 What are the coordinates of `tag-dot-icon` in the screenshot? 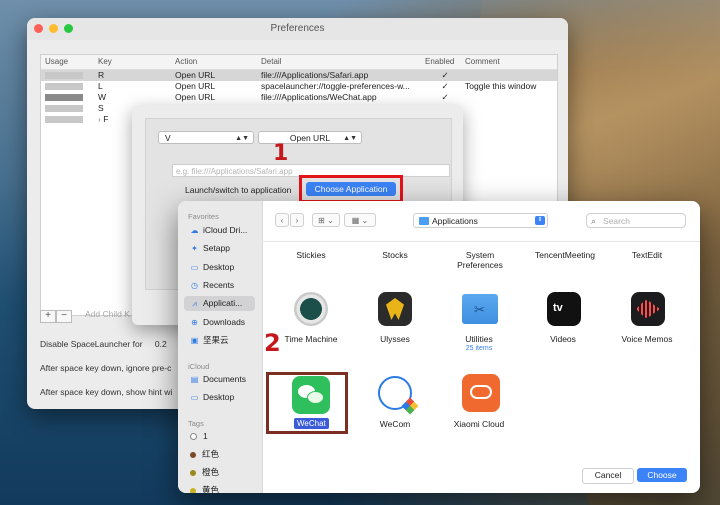 It's located at (193, 454).